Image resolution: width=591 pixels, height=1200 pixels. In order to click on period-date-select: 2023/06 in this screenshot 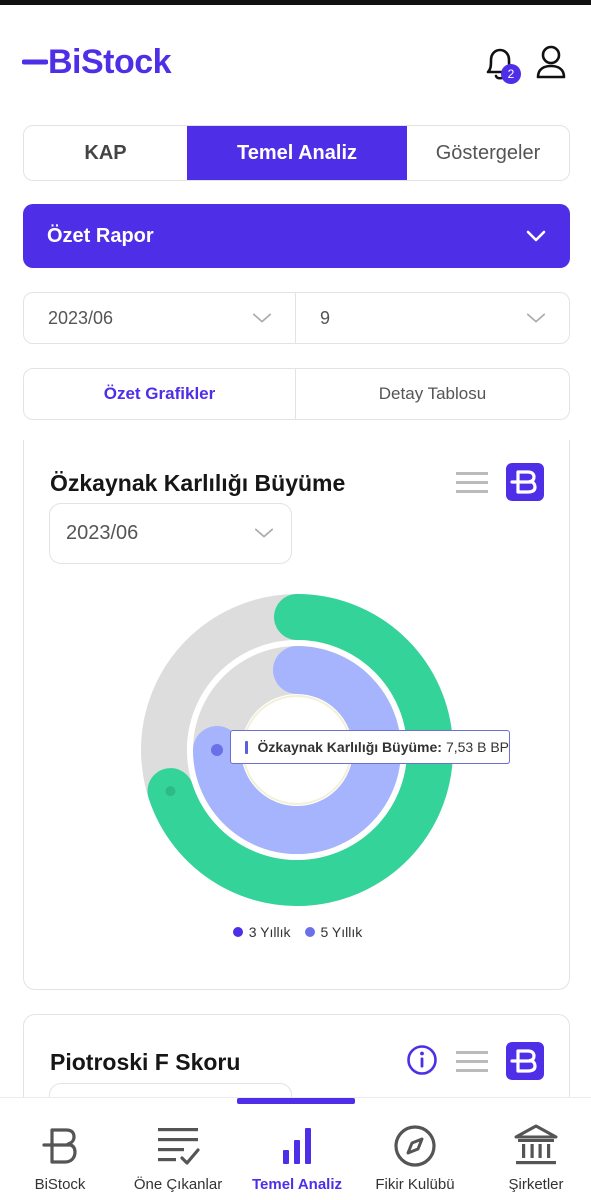, I will do `click(160, 318)`.